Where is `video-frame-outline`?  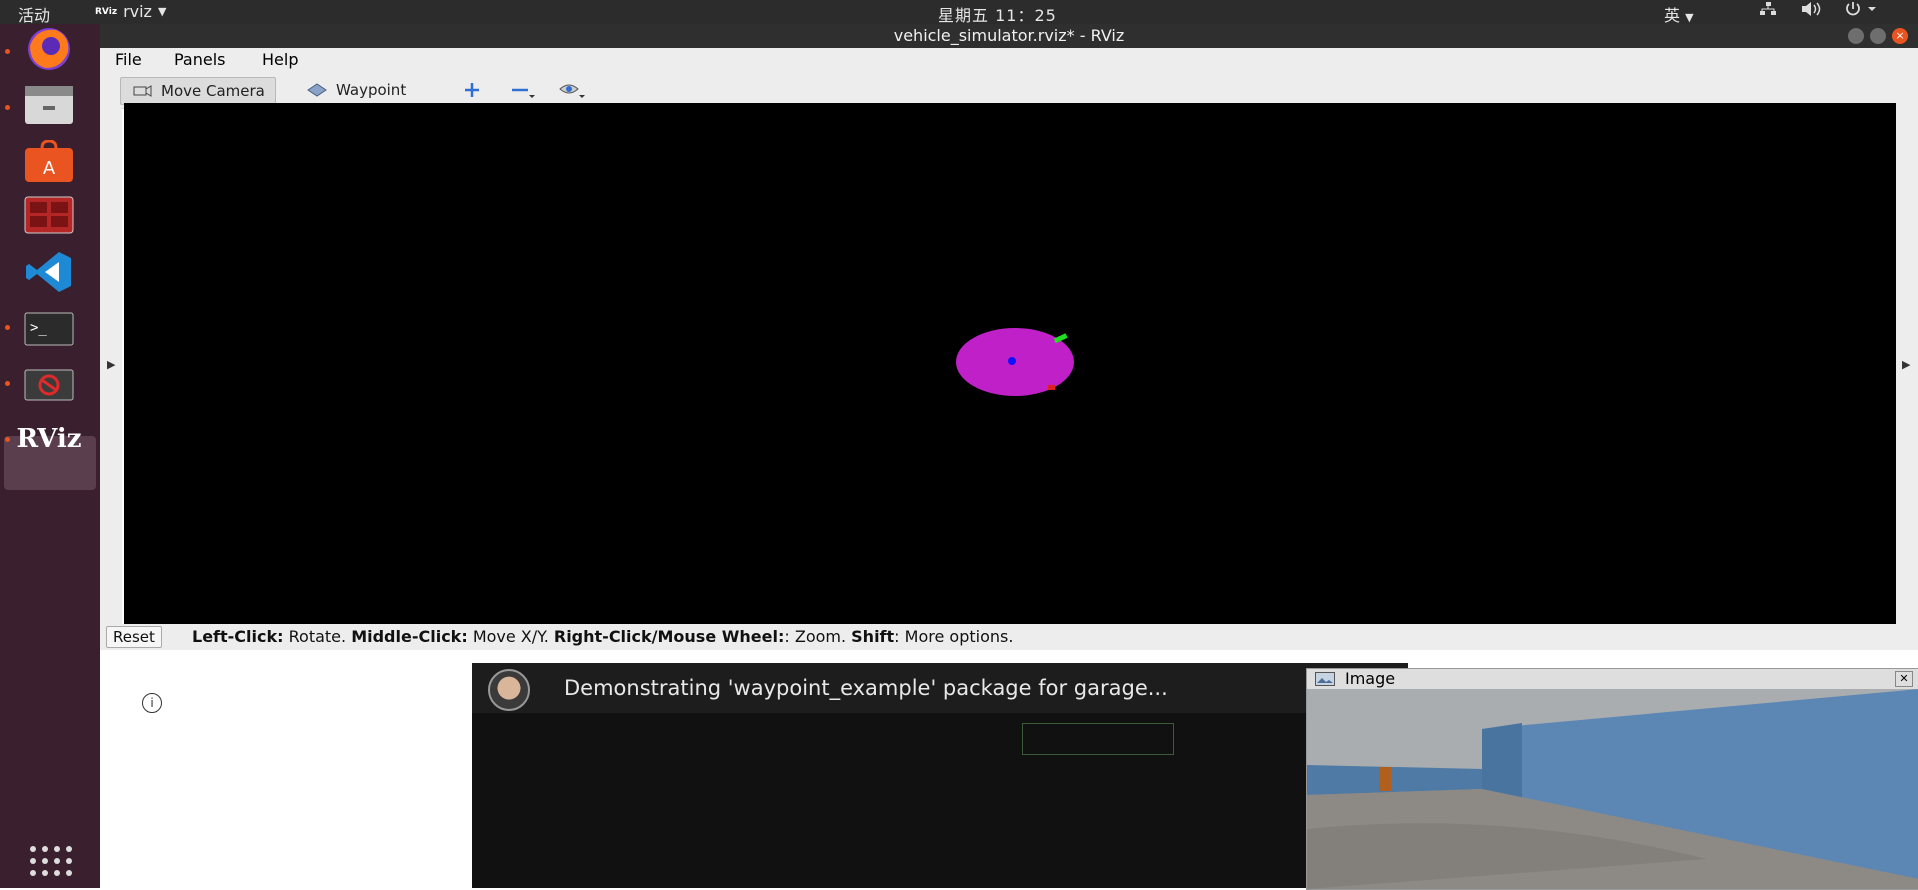
video-frame-outline is located at coordinates (1098, 739).